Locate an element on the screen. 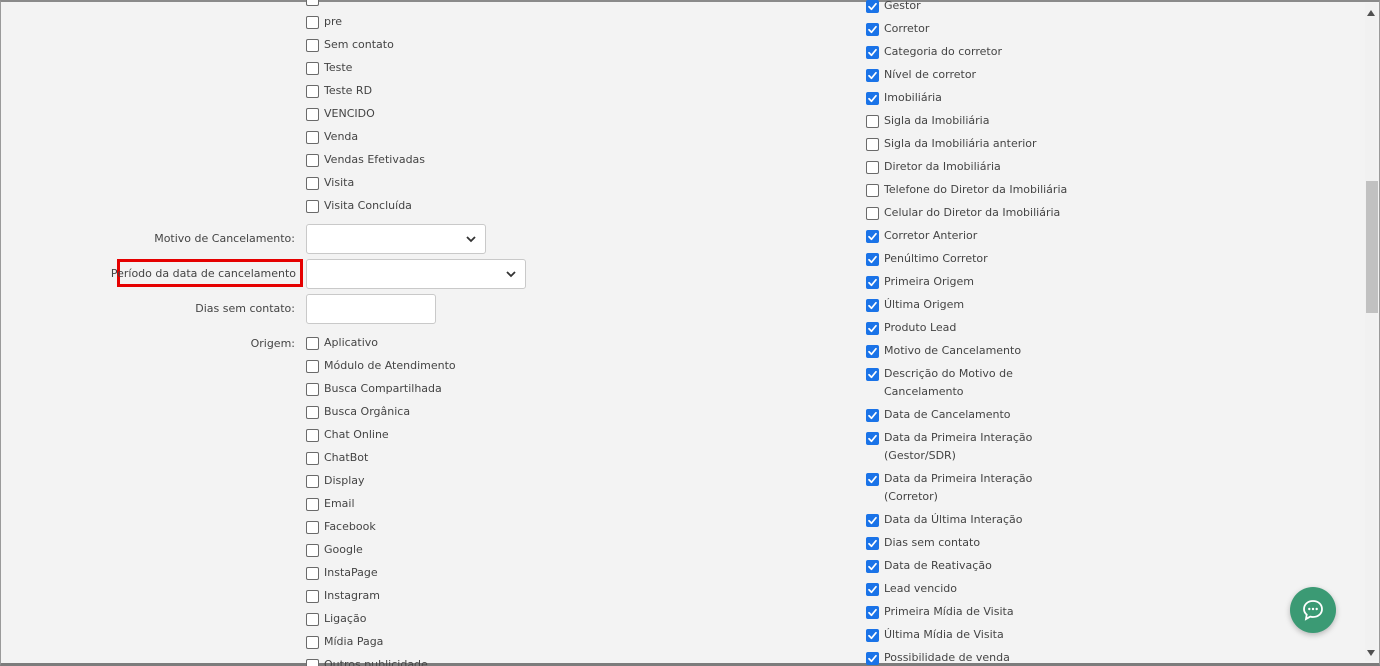 This screenshot has width=1380, height=666. checkbox-row-sigla-da-imobiliaria: Sigla da Imobiliária is located at coordinates (927, 121).